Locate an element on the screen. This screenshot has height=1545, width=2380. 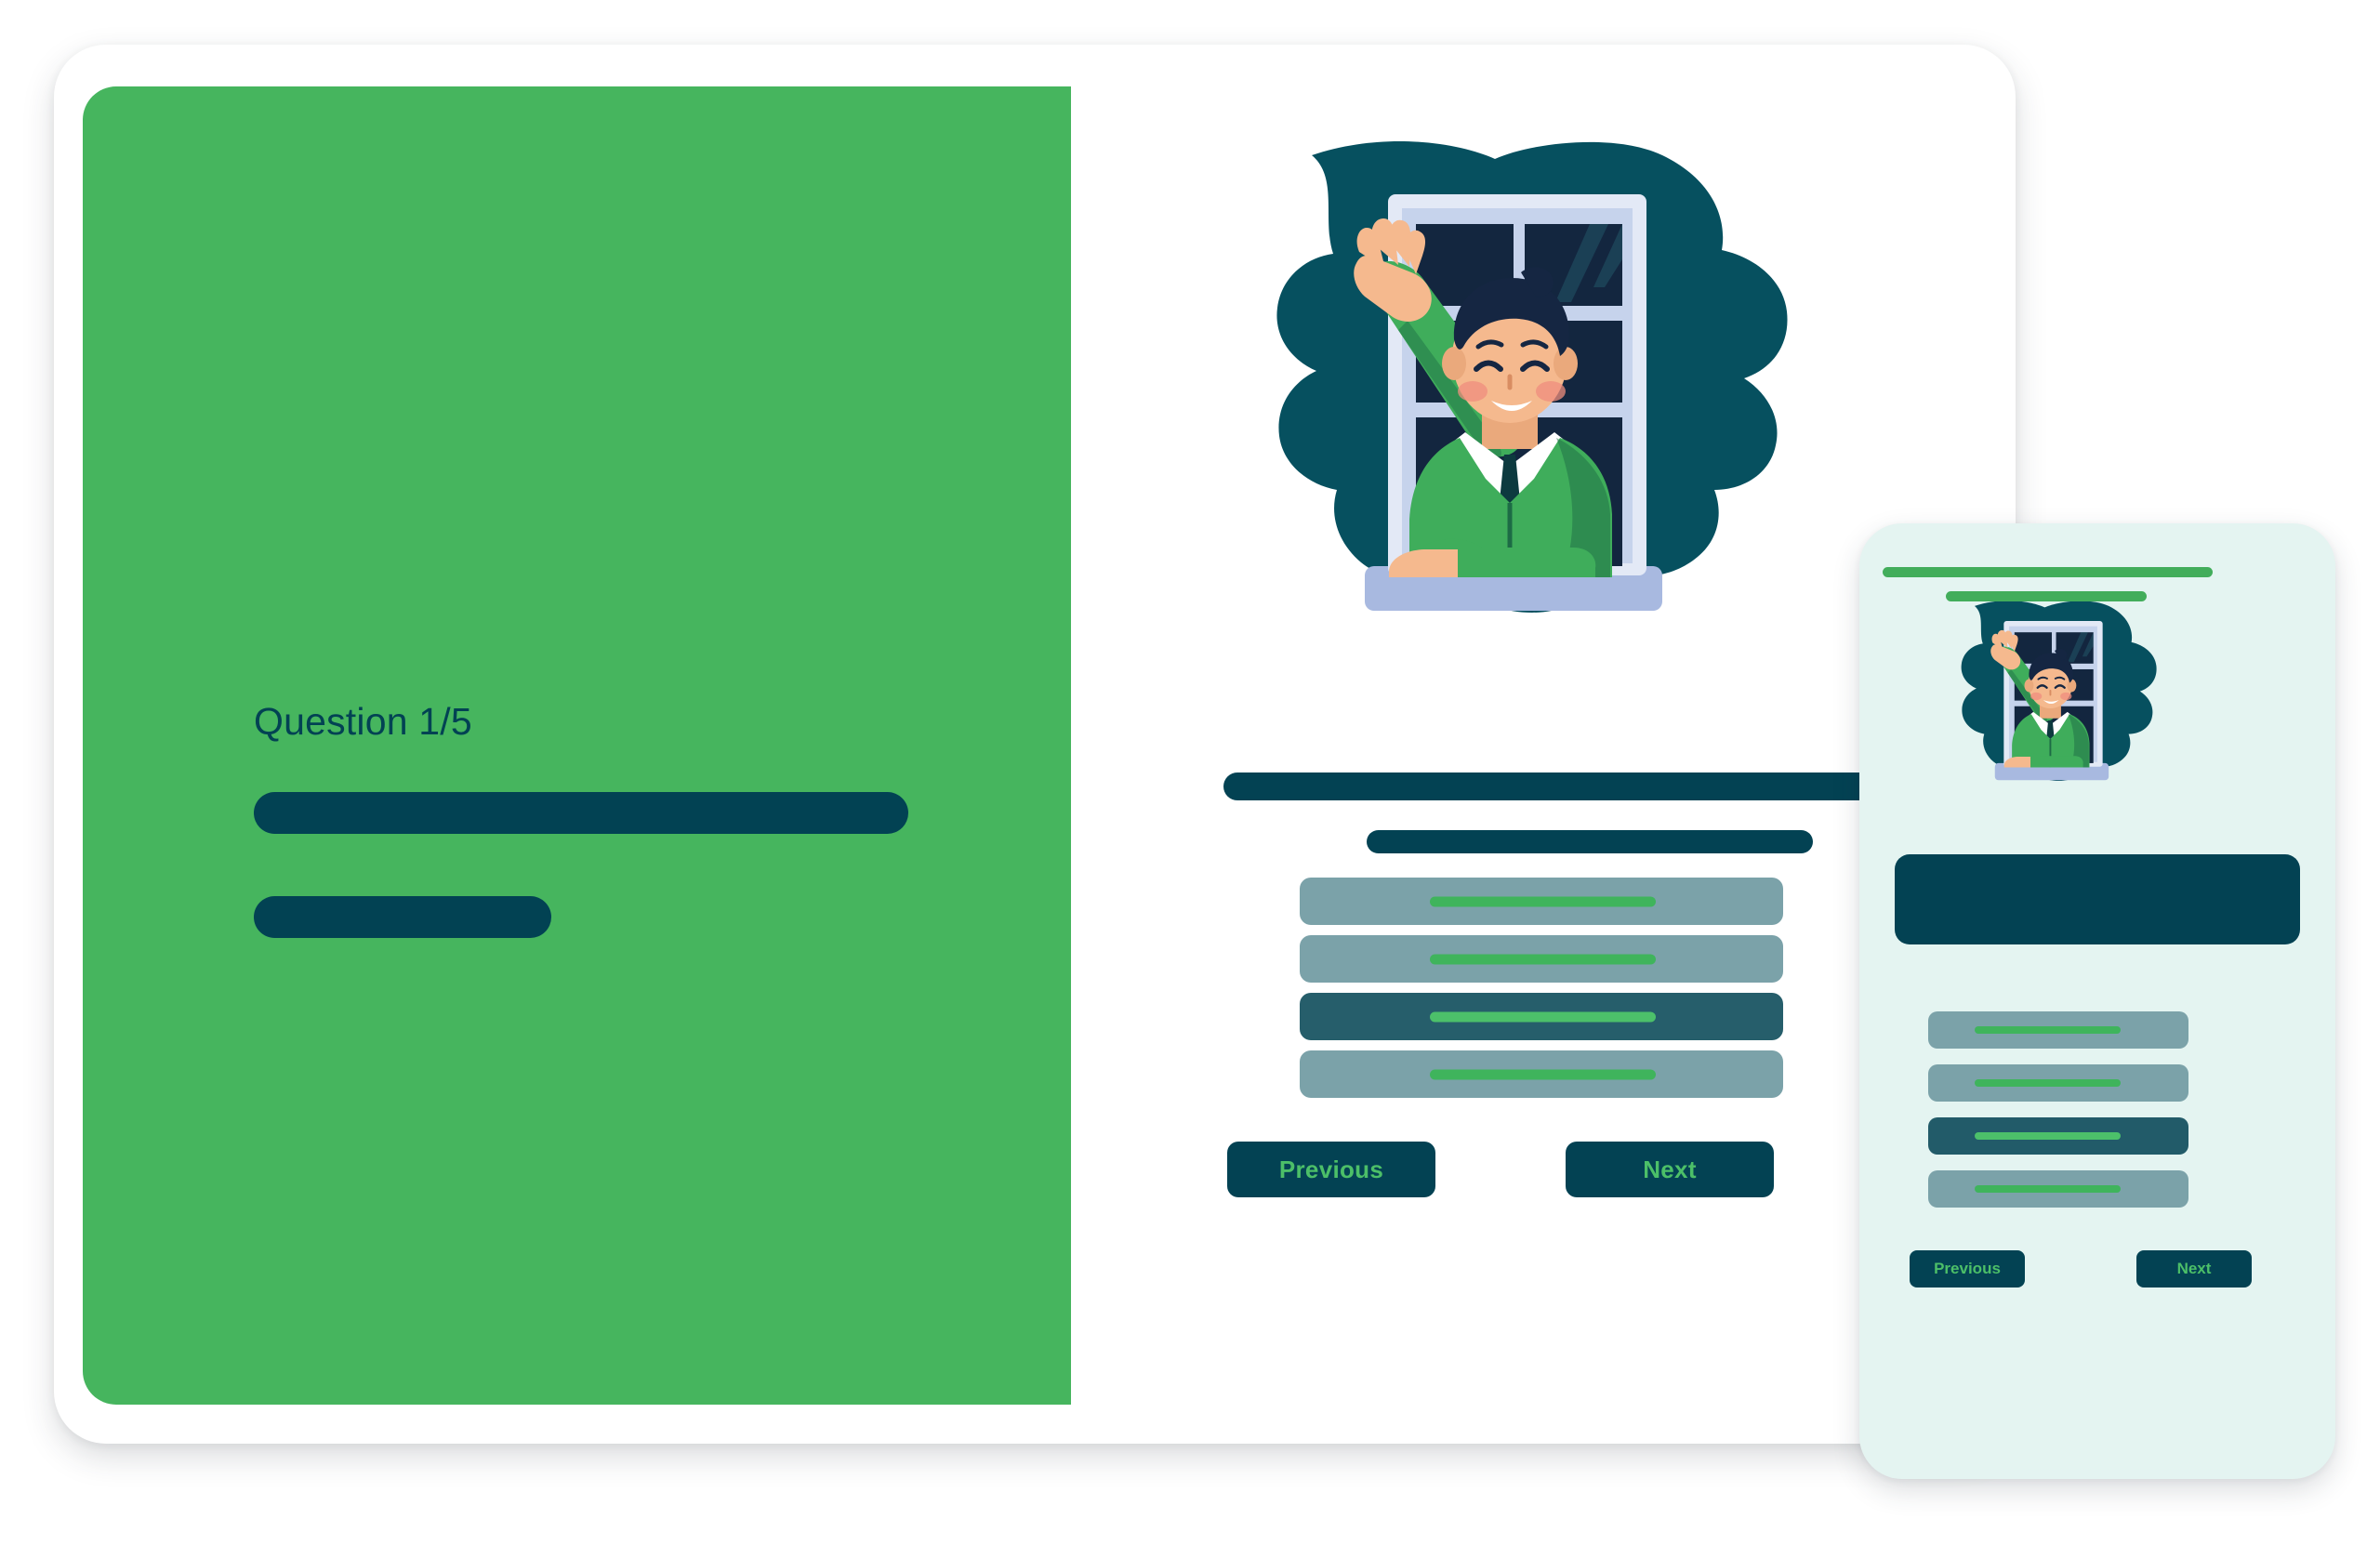
answer-option-3-selected is located at coordinates (1541, 1017).